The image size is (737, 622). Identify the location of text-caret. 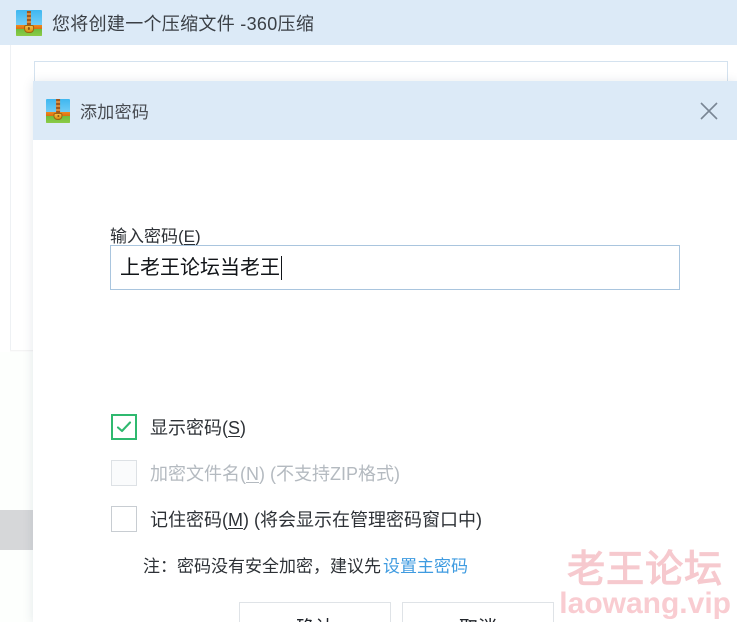
(281, 267).